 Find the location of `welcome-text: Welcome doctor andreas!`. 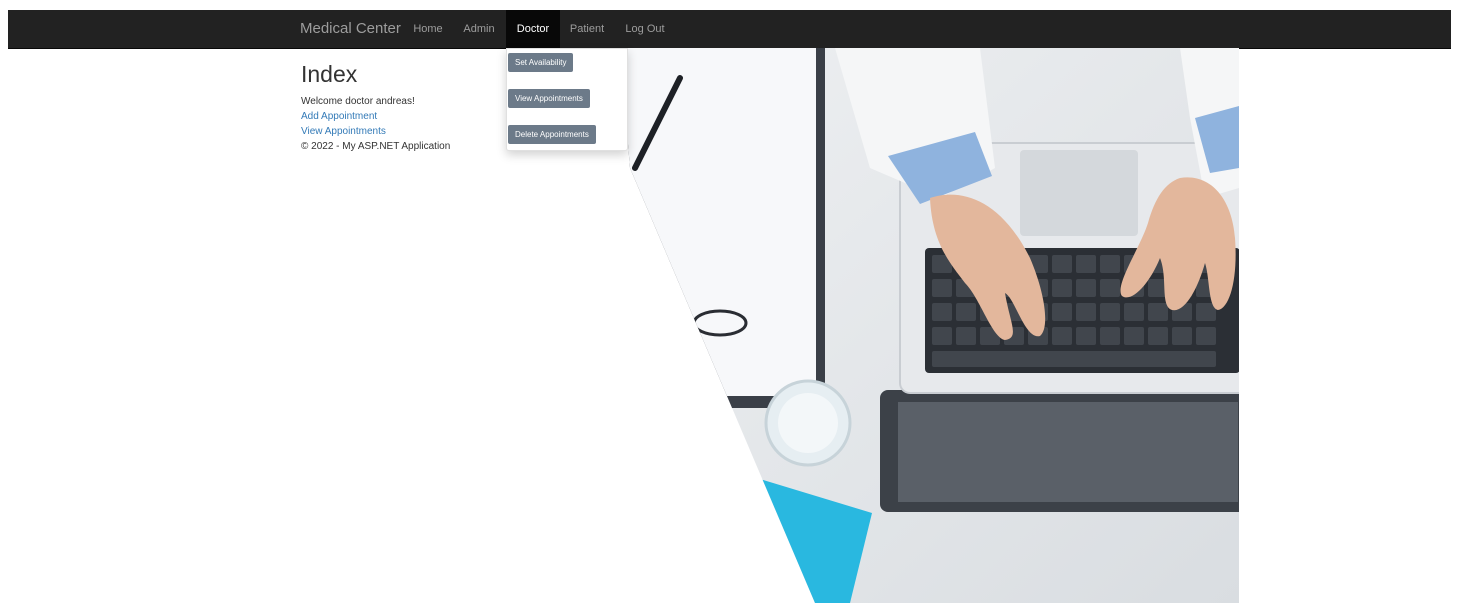

welcome-text: Welcome doctor andreas! is located at coordinates (358, 101).